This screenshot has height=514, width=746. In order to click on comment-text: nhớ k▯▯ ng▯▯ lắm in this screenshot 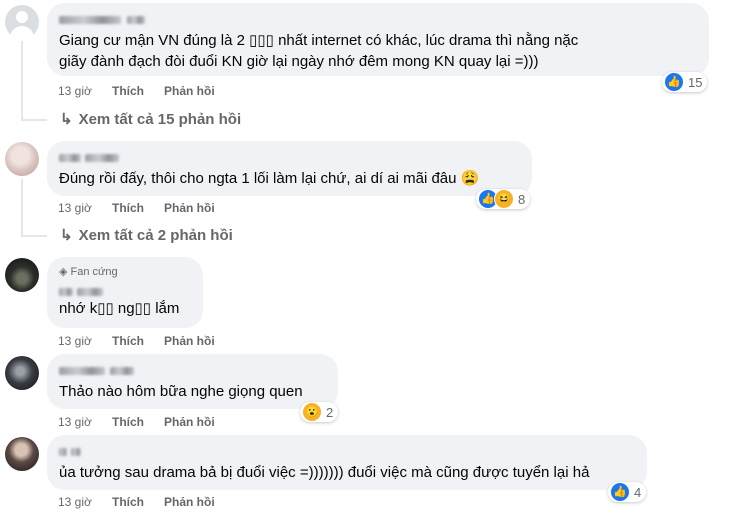, I will do `click(125, 308)`.